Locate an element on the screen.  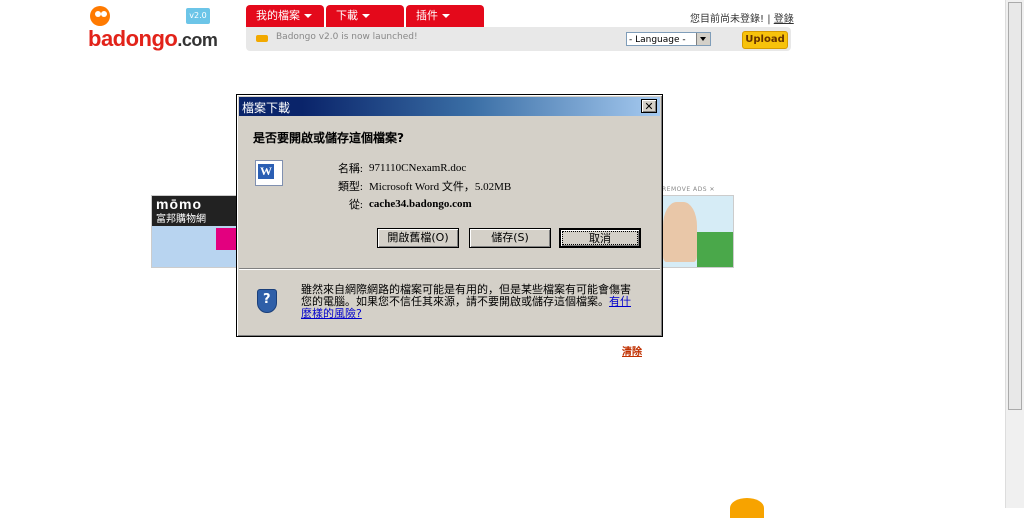
file-type: Microsoft Word 文件，5.02MB is located at coordinates (440, 187).